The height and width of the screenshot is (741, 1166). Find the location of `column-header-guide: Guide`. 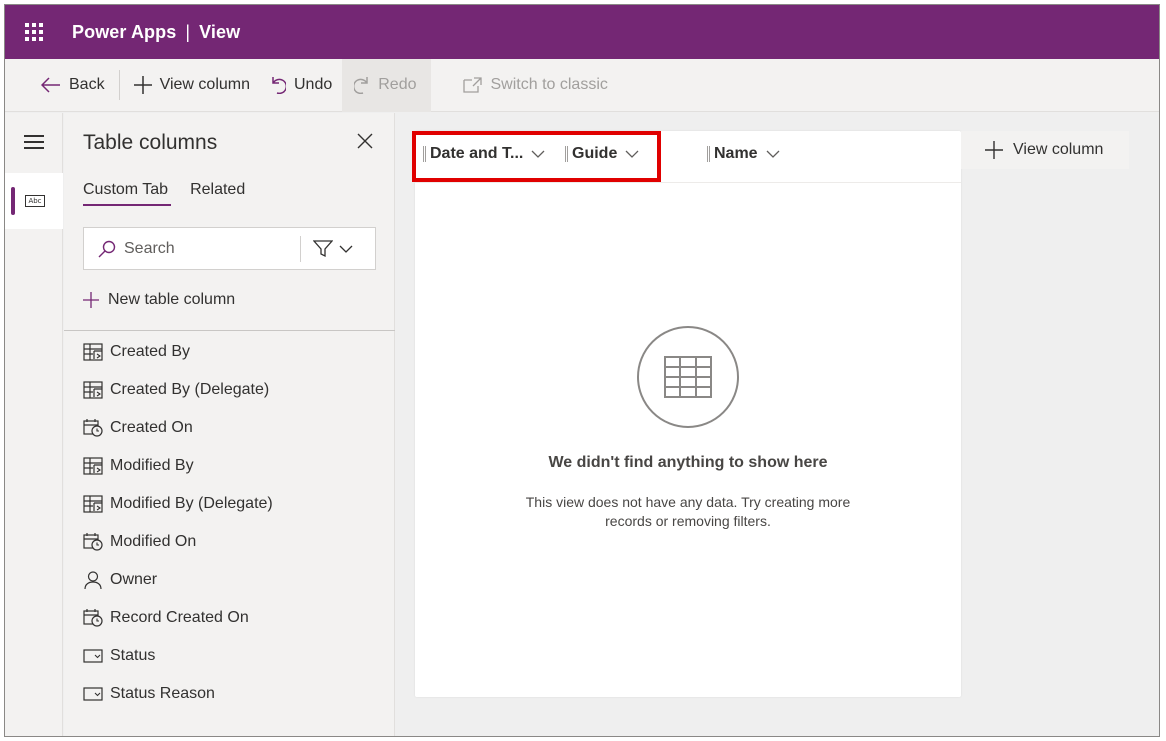

column-header-guide: Guide is located at coordinates (602, 154).